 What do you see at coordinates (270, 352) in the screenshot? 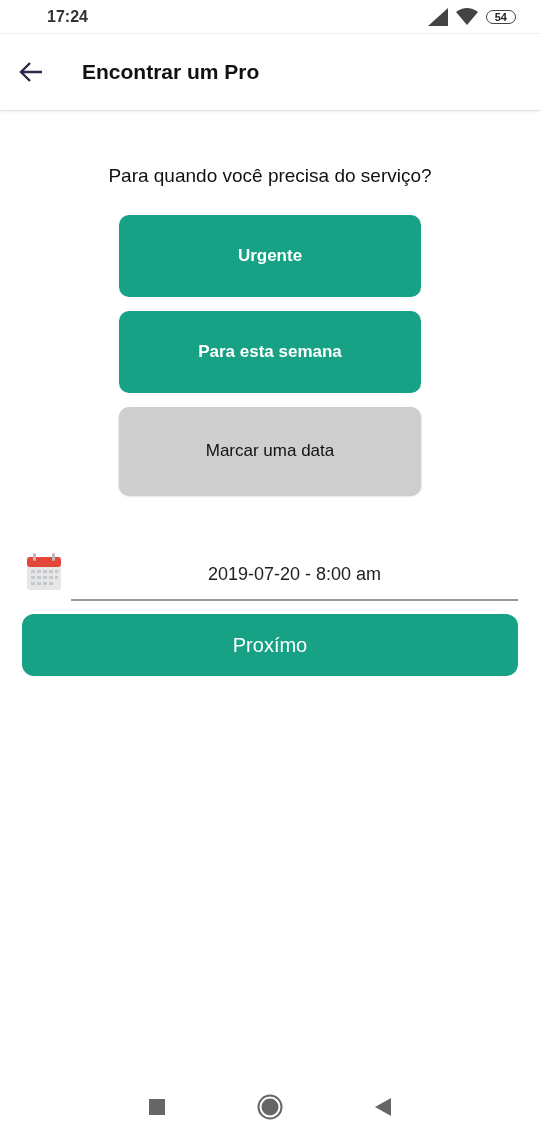
I see `option-button: Para esta semana` at bounding box center [270, 352].